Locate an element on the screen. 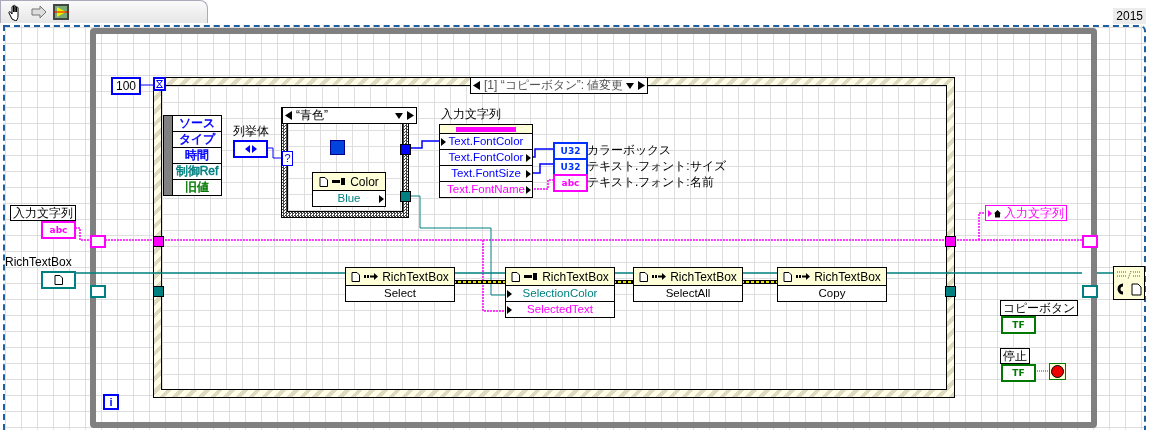  property-item: Blue is located at coordinates (349, 198).